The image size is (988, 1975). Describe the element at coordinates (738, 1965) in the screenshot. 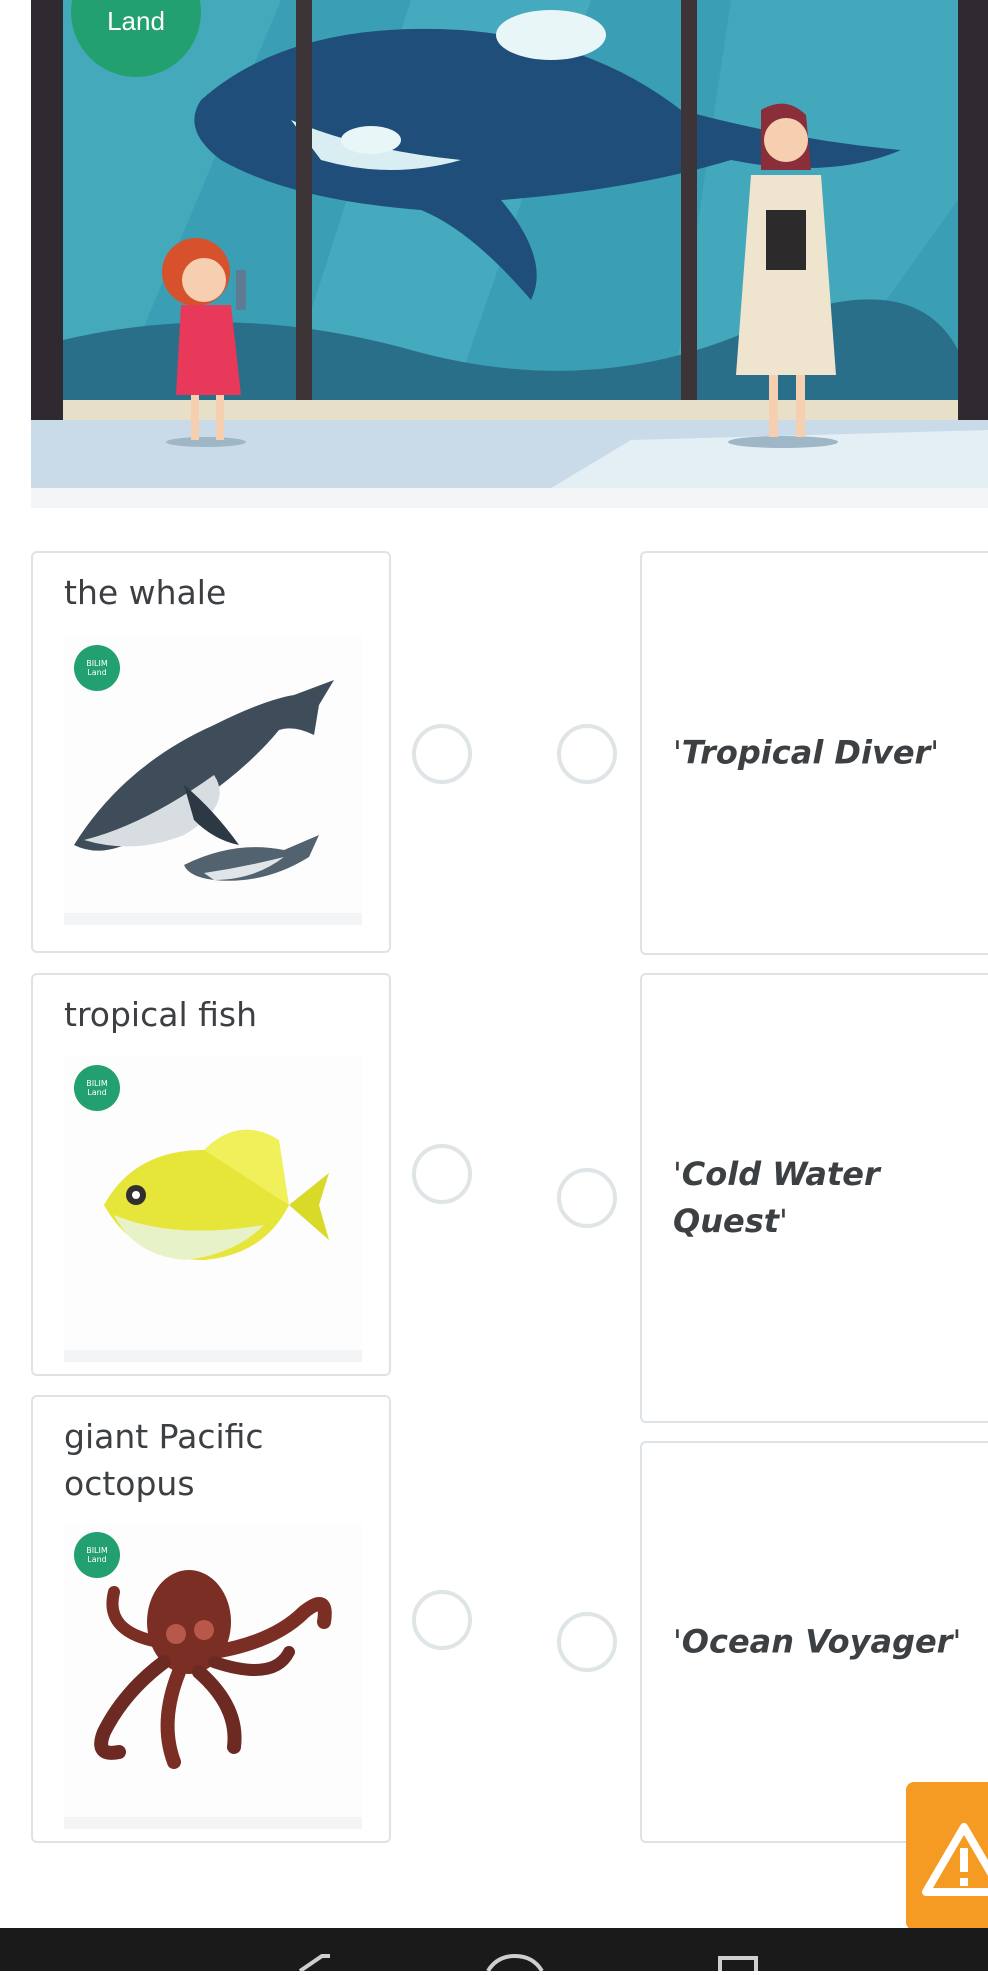

I see `recents-icon` at that location.